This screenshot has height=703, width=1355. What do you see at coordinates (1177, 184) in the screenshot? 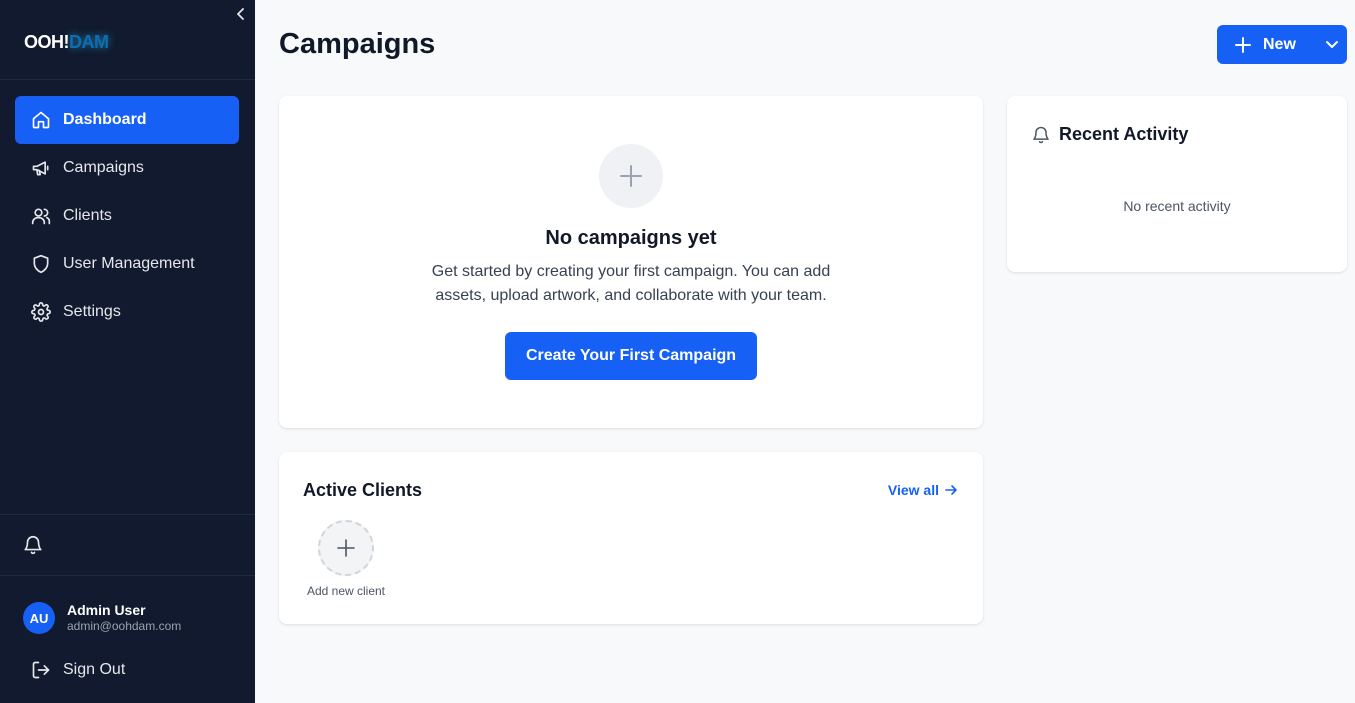
I see `recent-activity-card: Recent Activity No recent activity` at bounding box center [1177, 184].